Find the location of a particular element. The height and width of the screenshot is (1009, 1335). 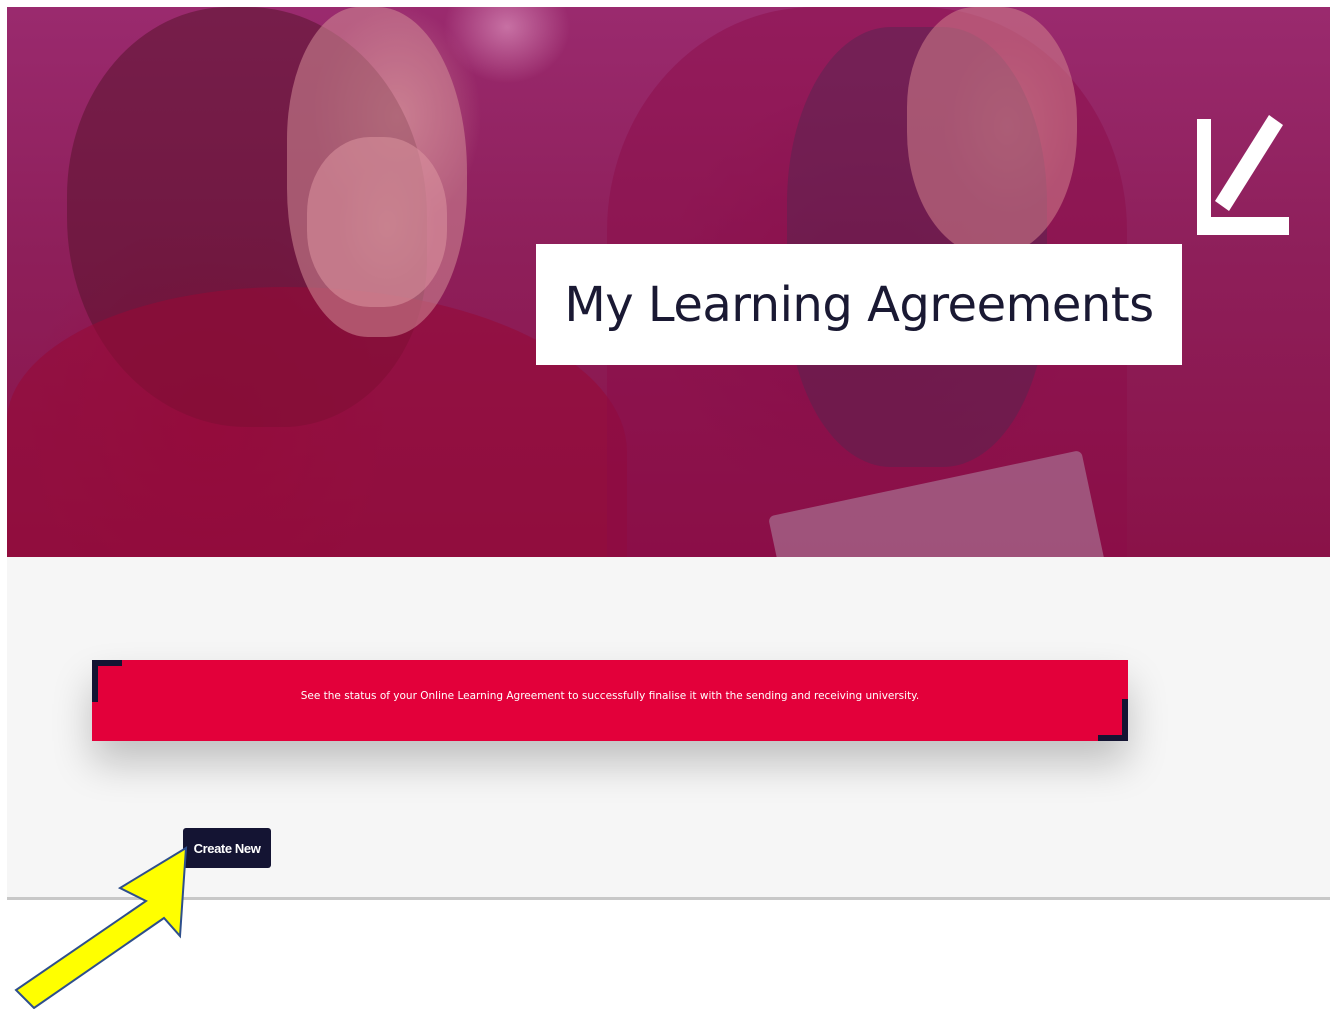

corner-arrow-logo-icon is located at coordinates (1243, 175).